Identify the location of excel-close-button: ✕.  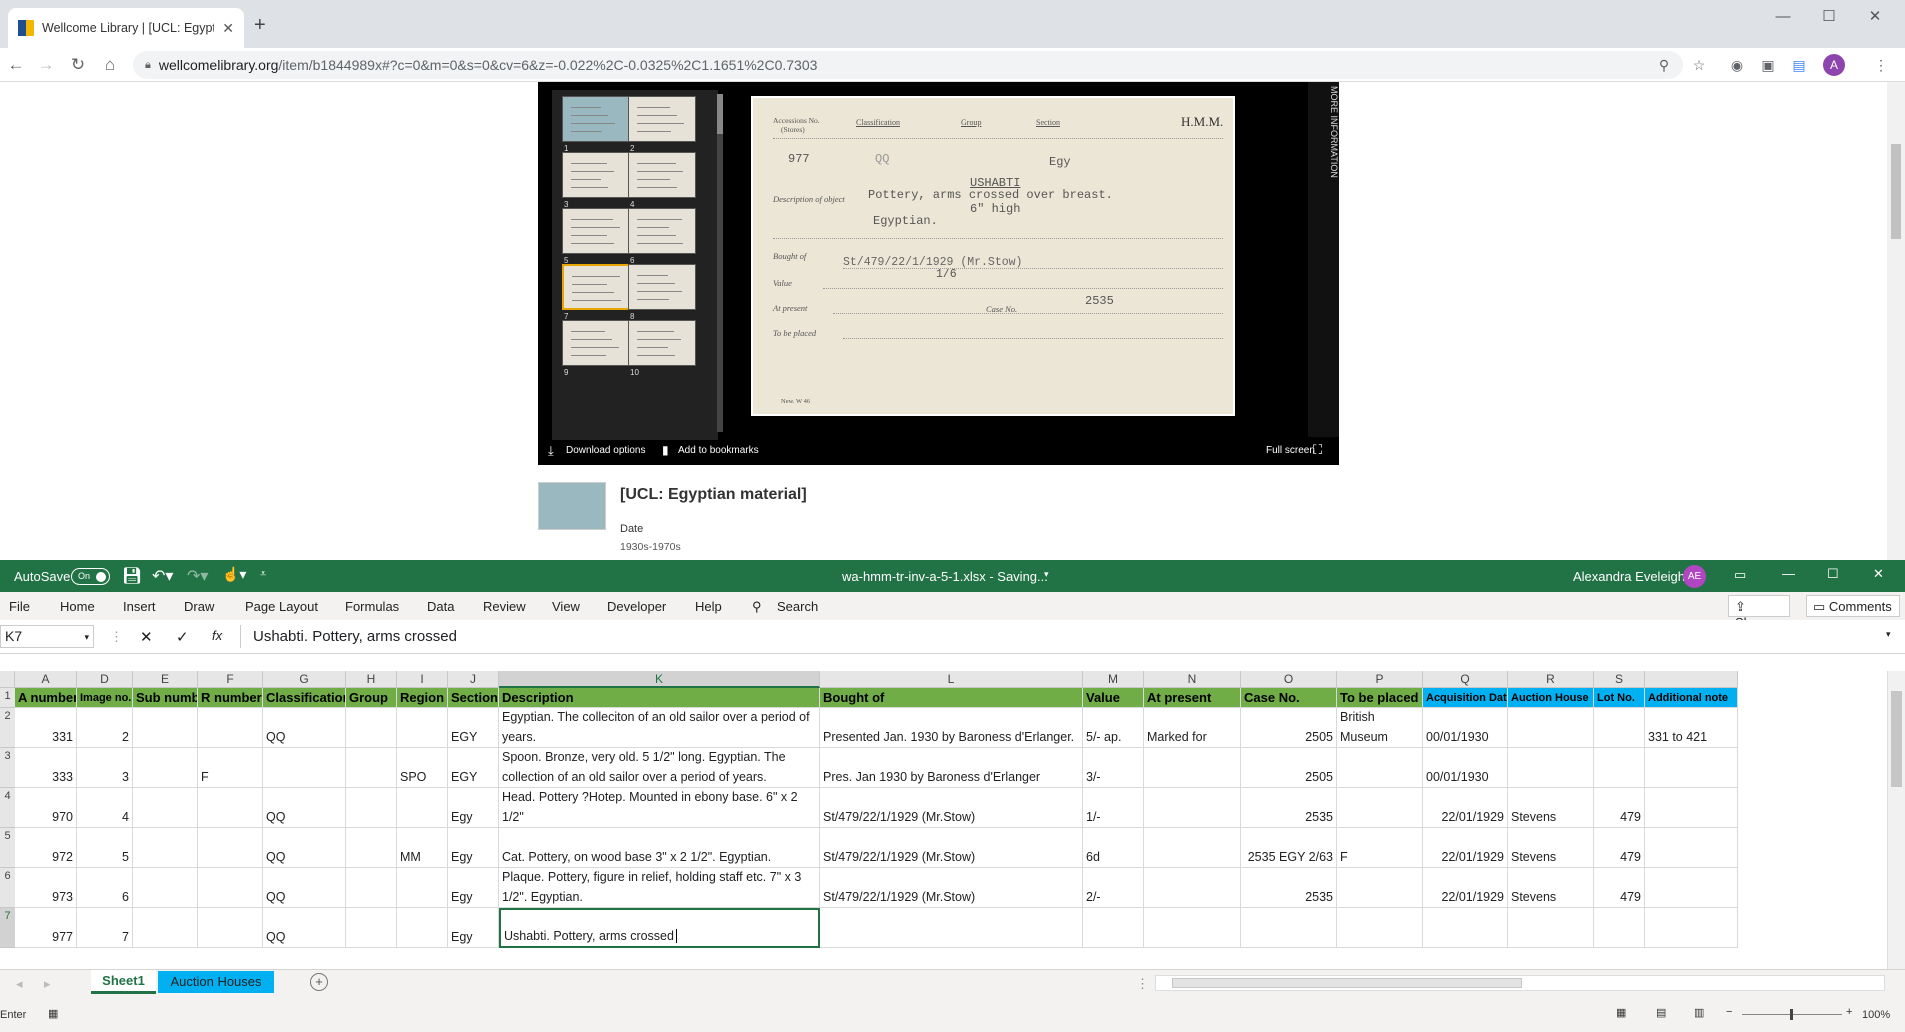
(1878, 574).